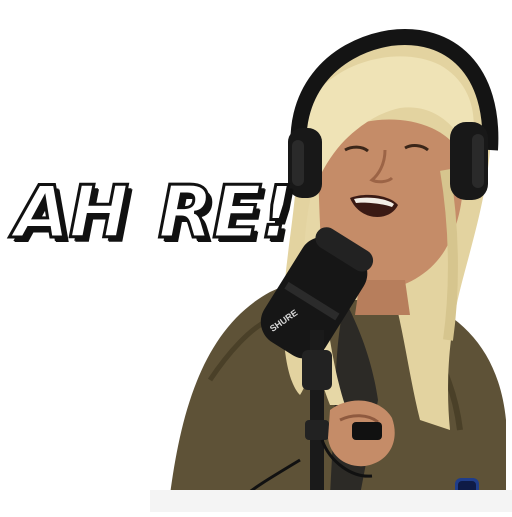 Image resolution: width=512 pixels, height=517 pixels. Describe the element at coordinates (225, 212) in the screenshot. I see `caption-right: RE!` at that location.